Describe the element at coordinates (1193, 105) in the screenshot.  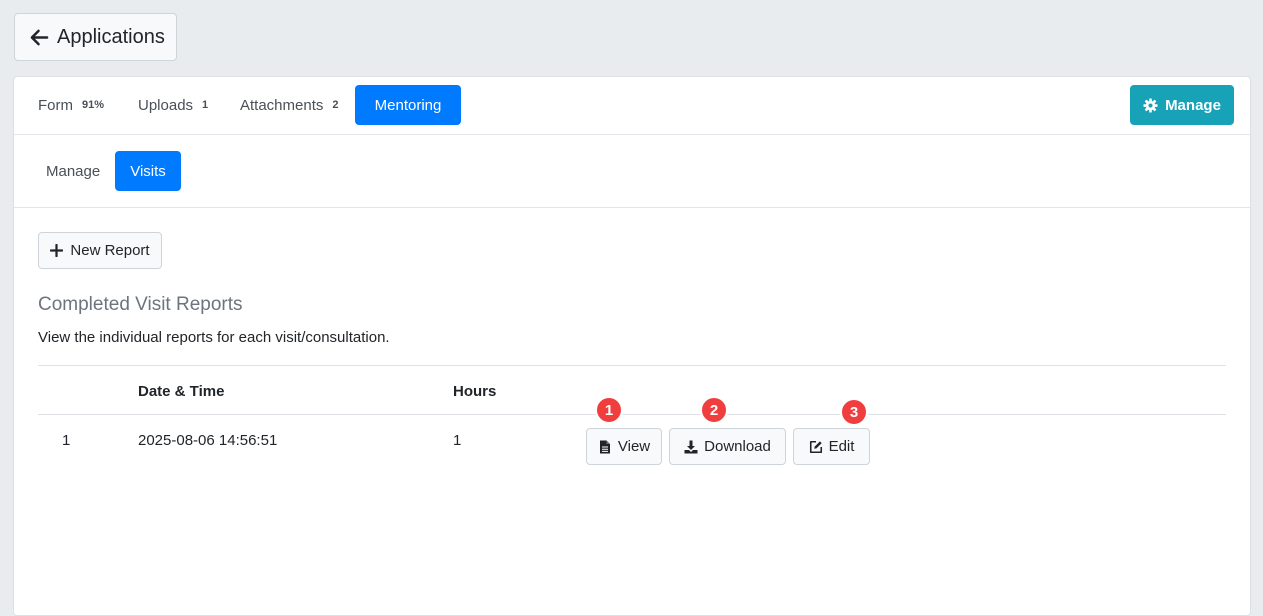
I see `manage-button-label: Manage` at that location.